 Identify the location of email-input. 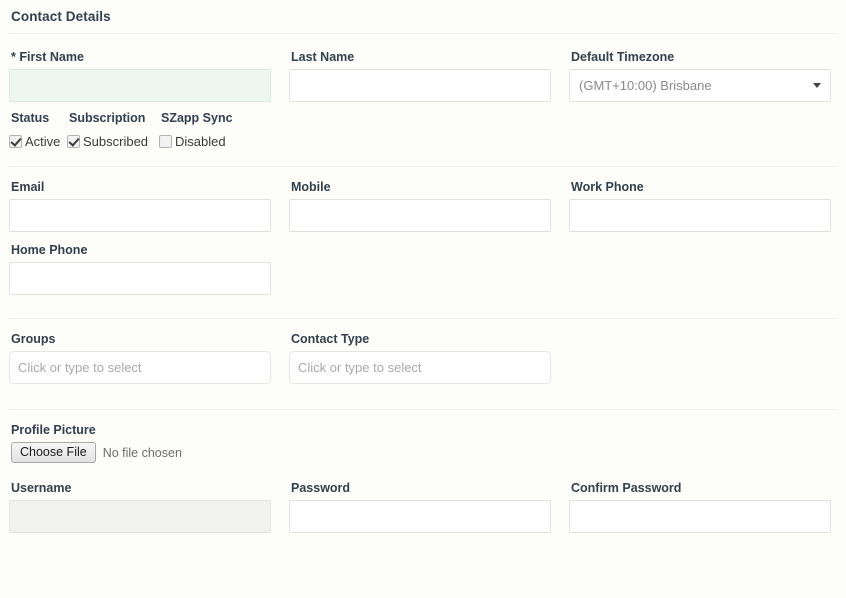
(140, 215).